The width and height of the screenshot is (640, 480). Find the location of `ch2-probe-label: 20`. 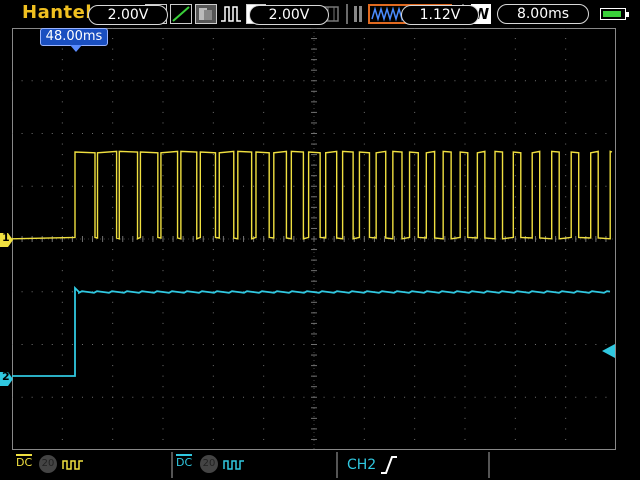

ch2-probe-label: 20 is located at coordinates (209, 463).